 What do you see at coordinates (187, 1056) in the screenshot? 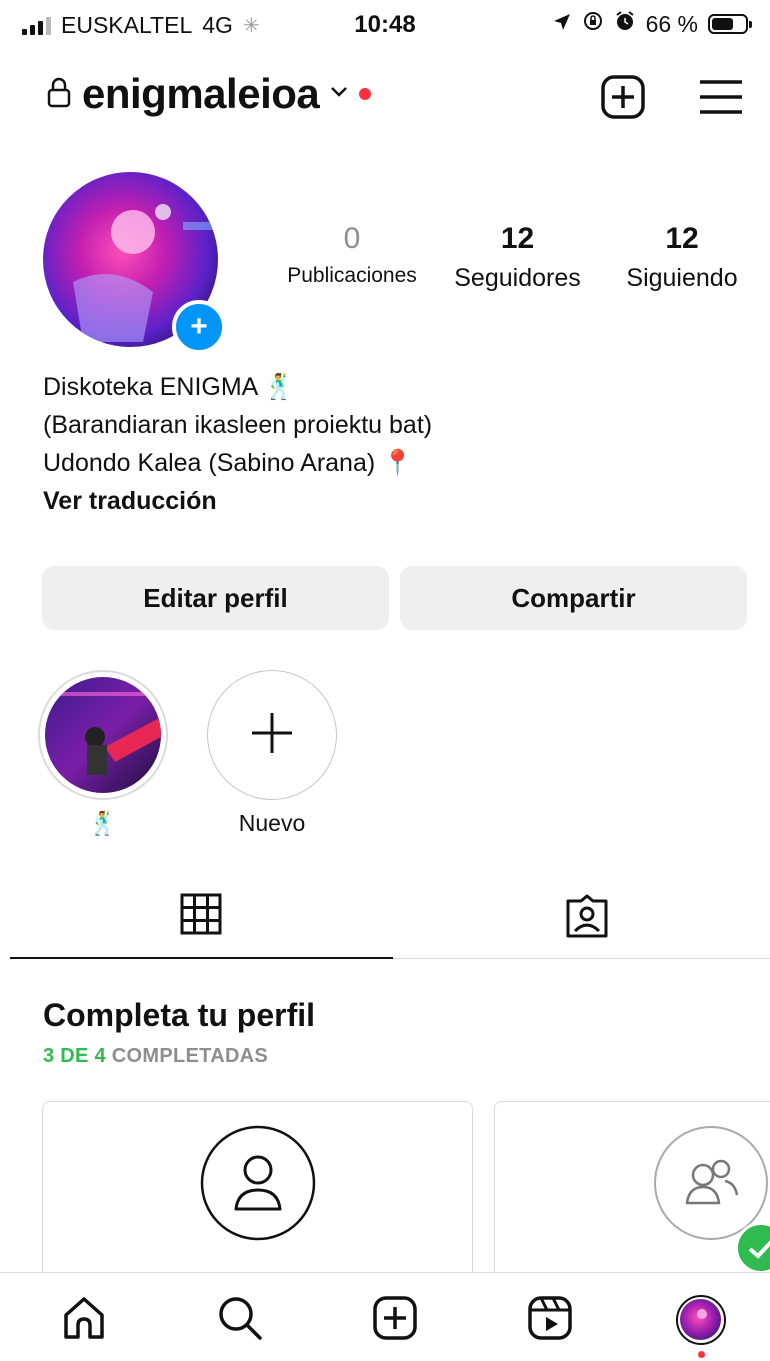
I see `progress-label: COMPLETADAS` at bounding box center [187, 1056].